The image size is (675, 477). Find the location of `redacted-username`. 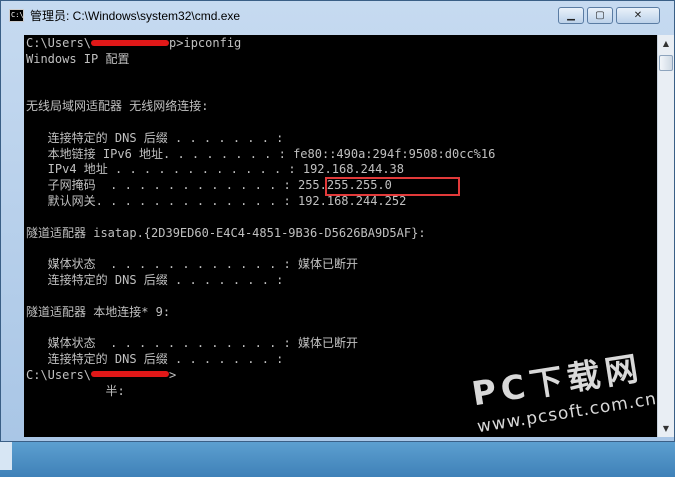

redacted-username is located at coordinates (130, 42).